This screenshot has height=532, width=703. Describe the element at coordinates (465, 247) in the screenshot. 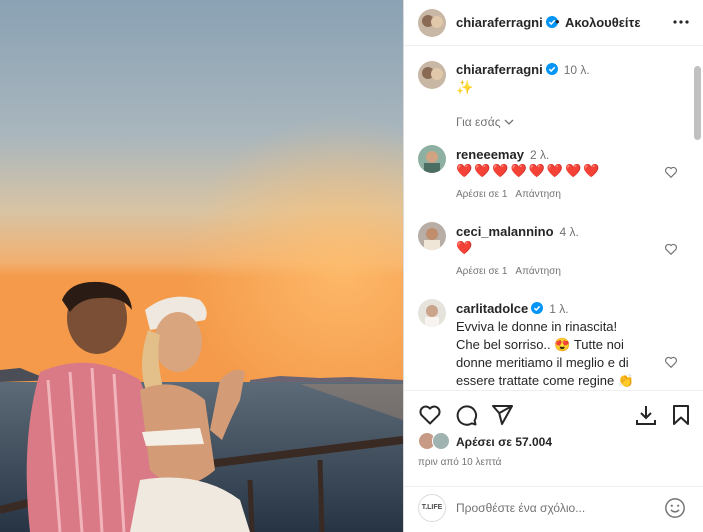

I see `comment-text: ❤️` at that location.